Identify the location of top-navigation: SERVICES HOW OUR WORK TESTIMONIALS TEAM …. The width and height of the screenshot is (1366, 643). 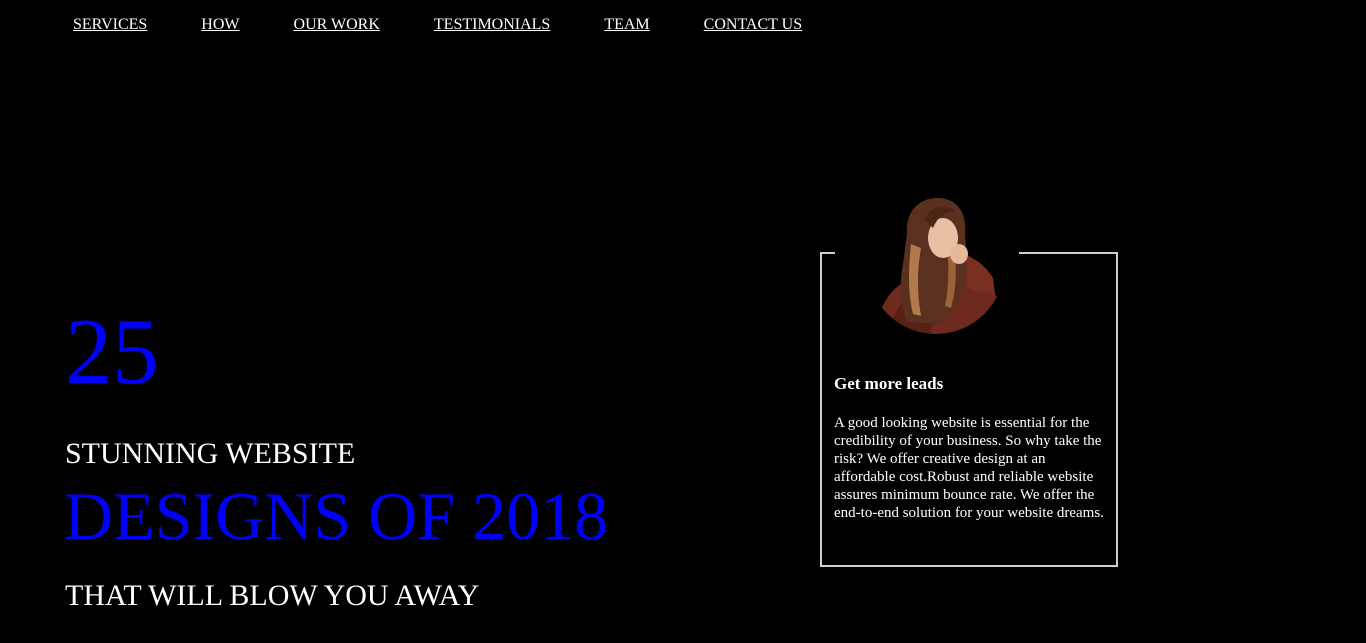
(437, 25).